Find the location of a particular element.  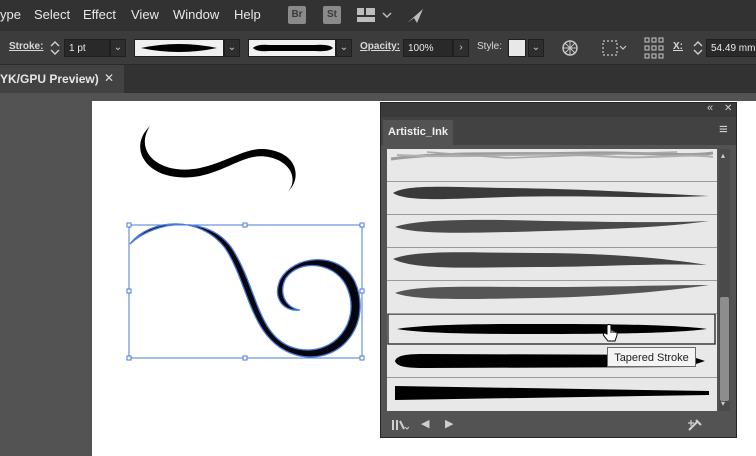

panel-footer: ◀ ▶ is located at coordinates (558, 425).